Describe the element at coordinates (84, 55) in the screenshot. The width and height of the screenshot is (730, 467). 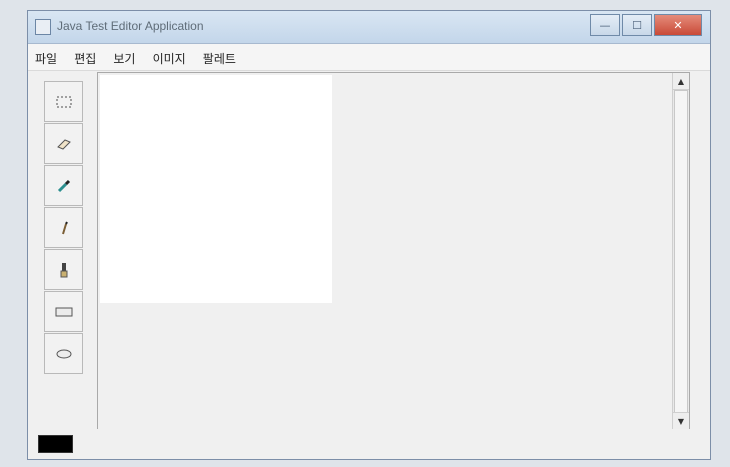
I see `menu-edit: 편집` at that location.